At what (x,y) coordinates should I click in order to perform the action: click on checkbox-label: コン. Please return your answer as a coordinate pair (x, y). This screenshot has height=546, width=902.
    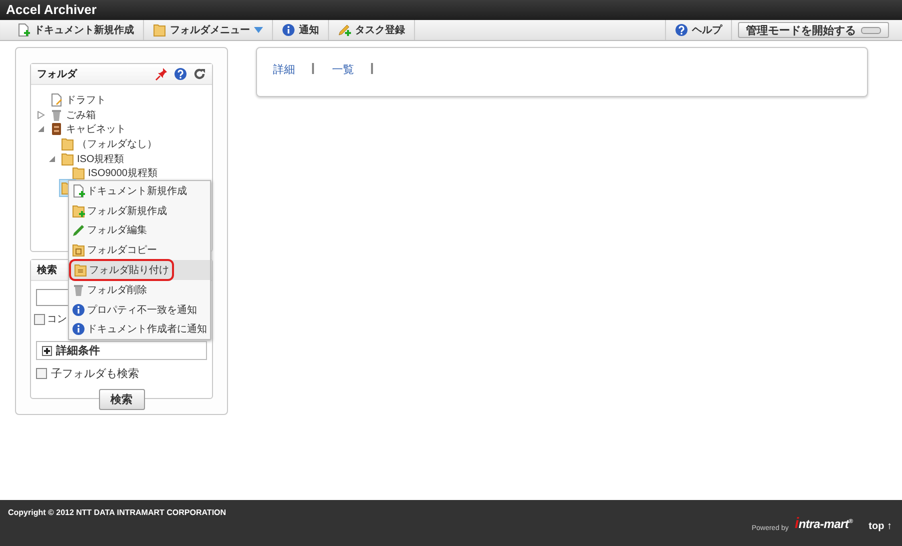
    Looking at the image, I should click on (57, 319).